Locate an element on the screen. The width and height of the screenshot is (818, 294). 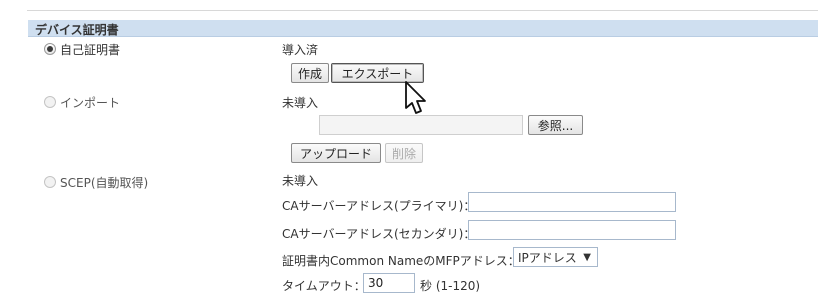
delete-button: 削除 is located at coordinates (404, 153).